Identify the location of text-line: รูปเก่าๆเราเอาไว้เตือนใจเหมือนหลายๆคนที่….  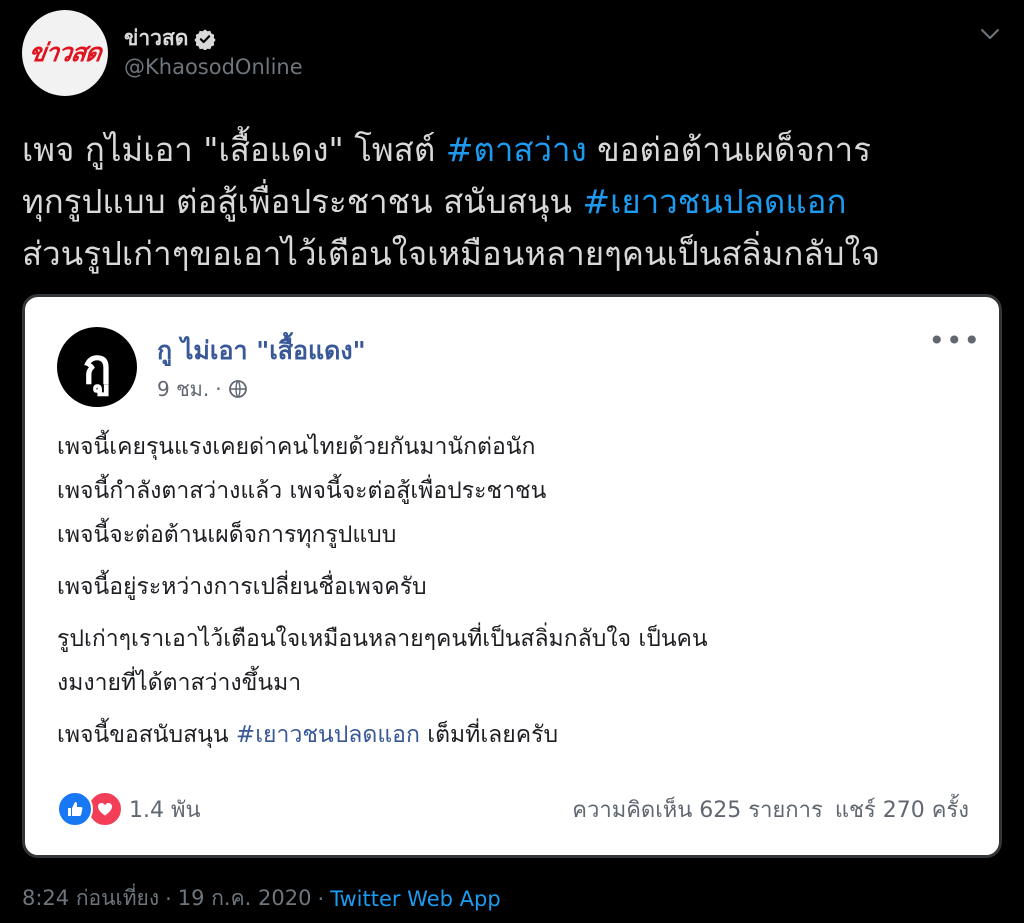
(517, 639).